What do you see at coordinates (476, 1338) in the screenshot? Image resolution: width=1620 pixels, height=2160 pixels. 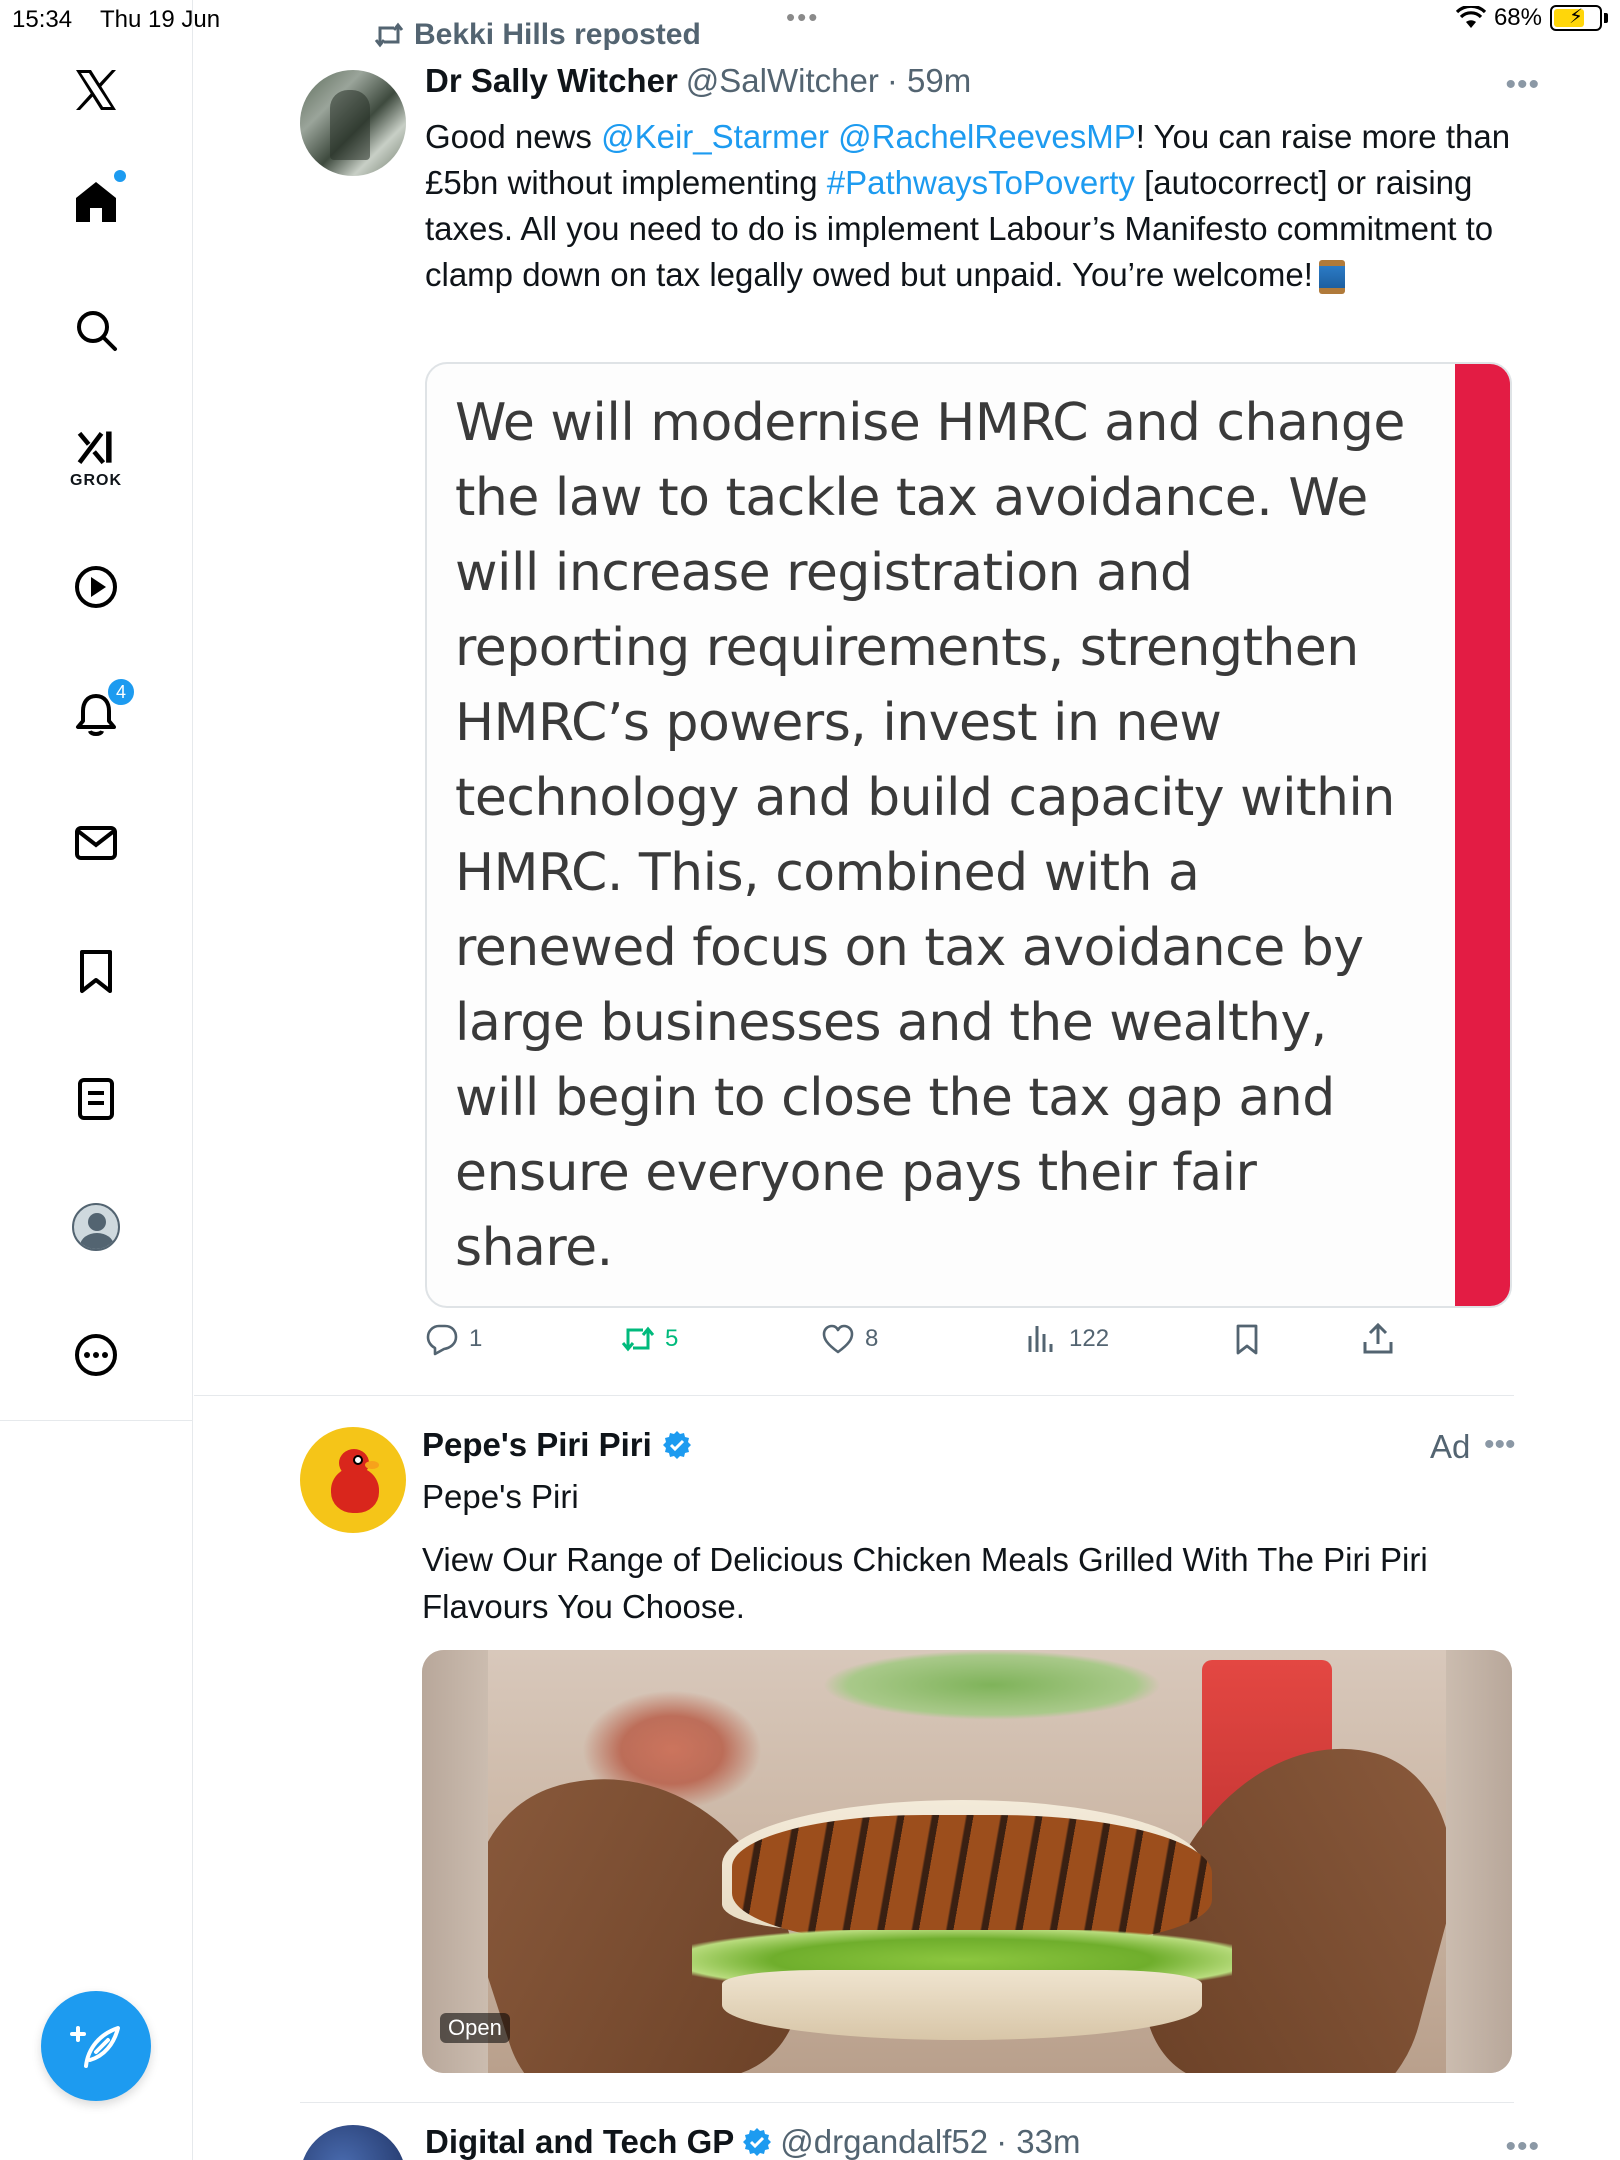 I see `reply-count: 1` at bounding box center [476, 1338].